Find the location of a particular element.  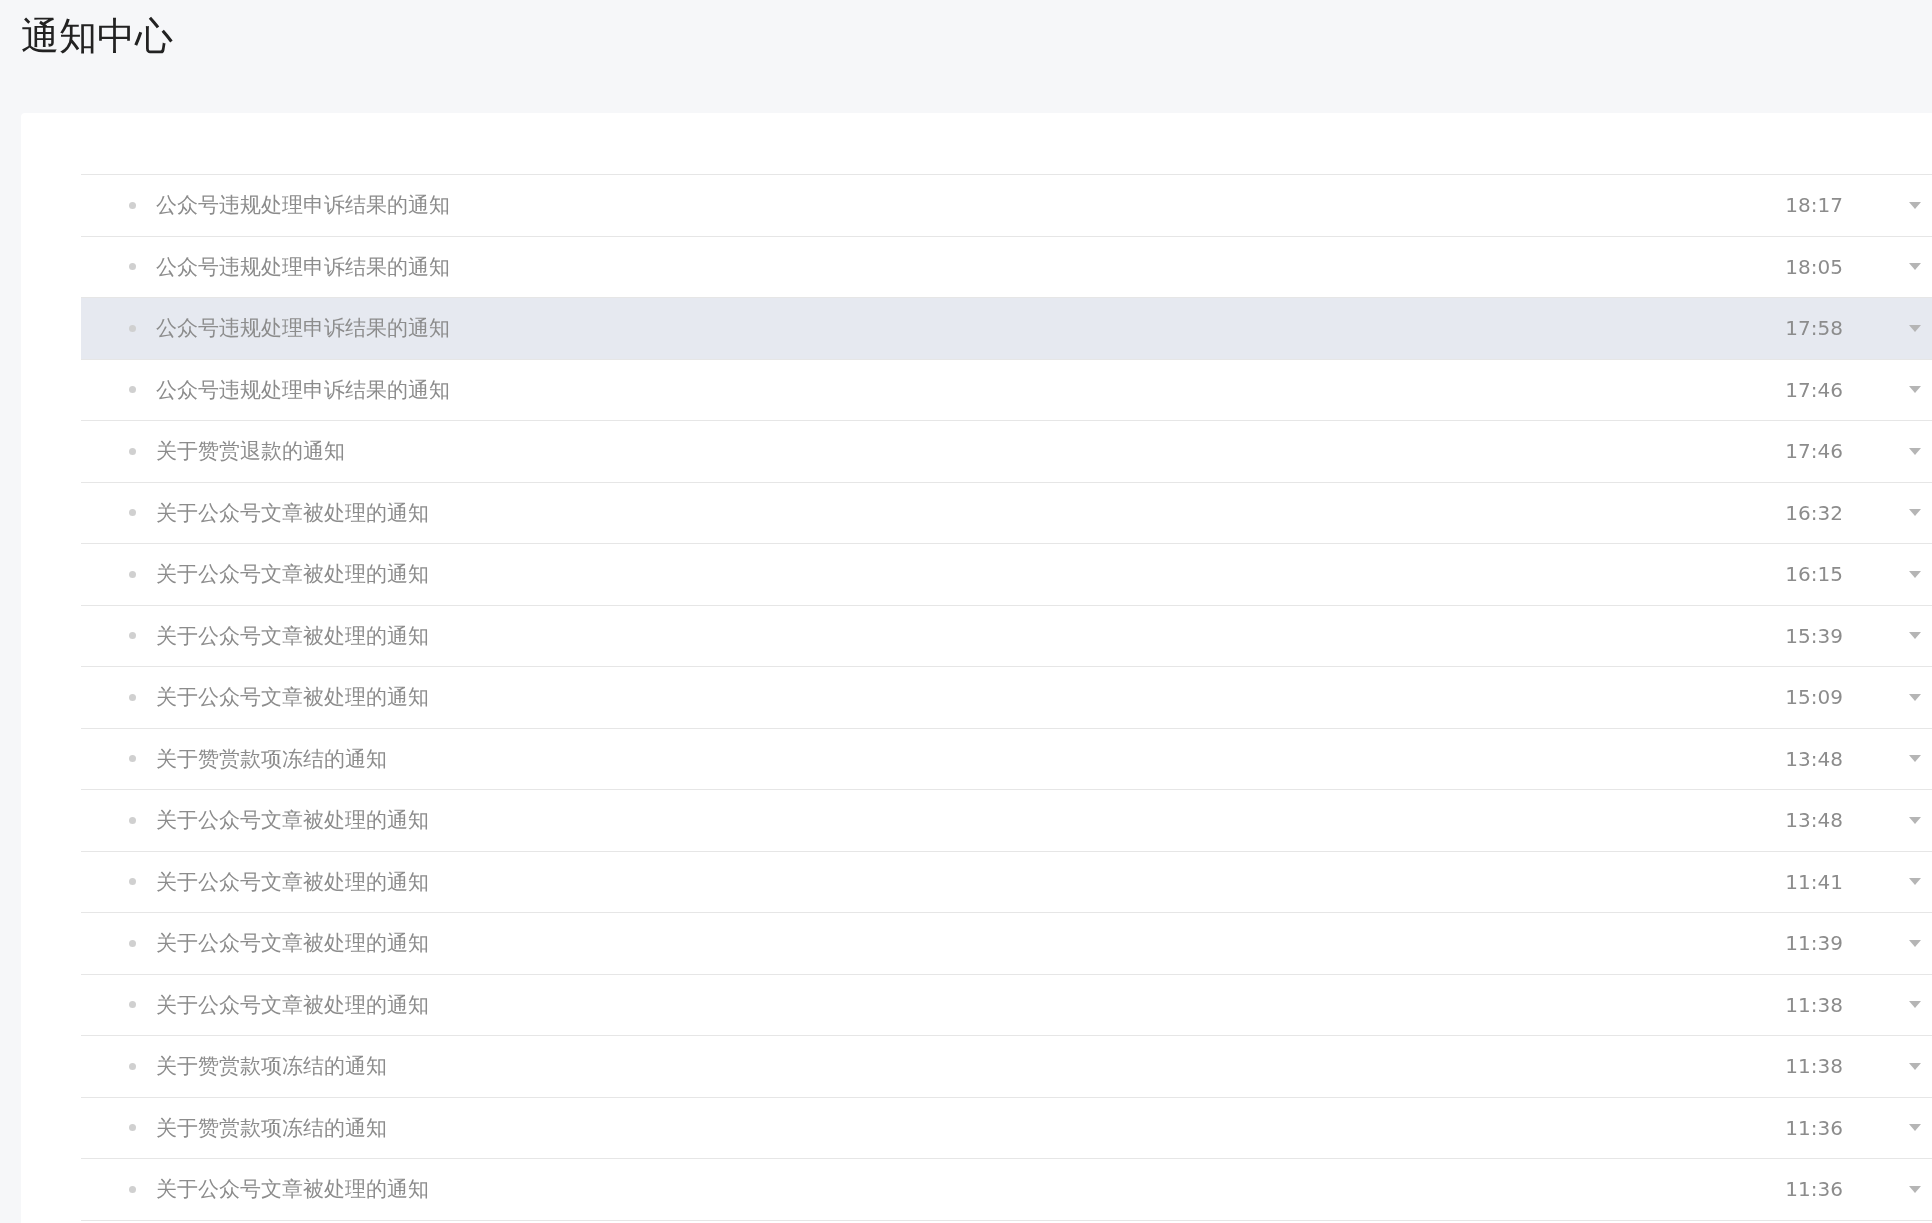

notification-row: 关于公众号文章被处理的通知 11:39 is located at coordinates (1006, 944).